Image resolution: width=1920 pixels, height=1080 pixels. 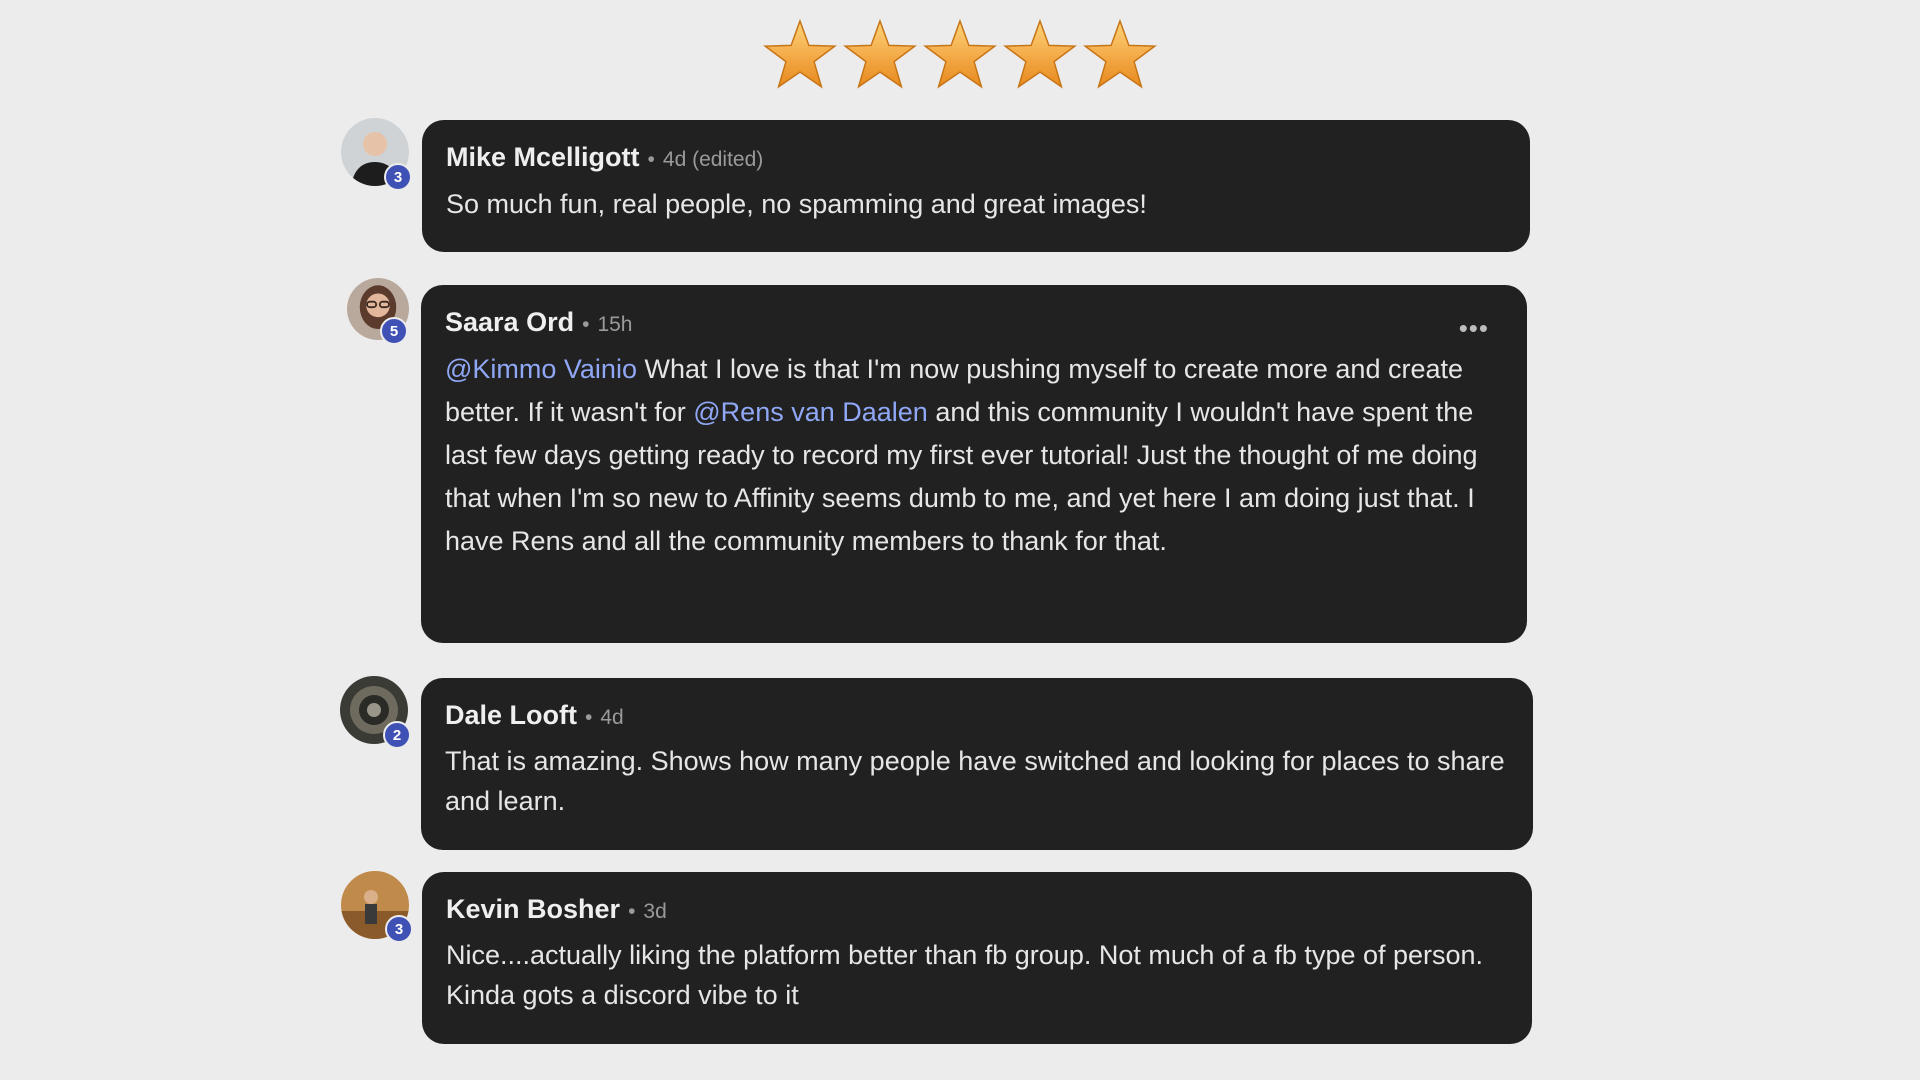 What do you see at coordinates (1474, 328) in the screenshot?
I see `more-options-icon: •••` at bounding box center [1474, 328].